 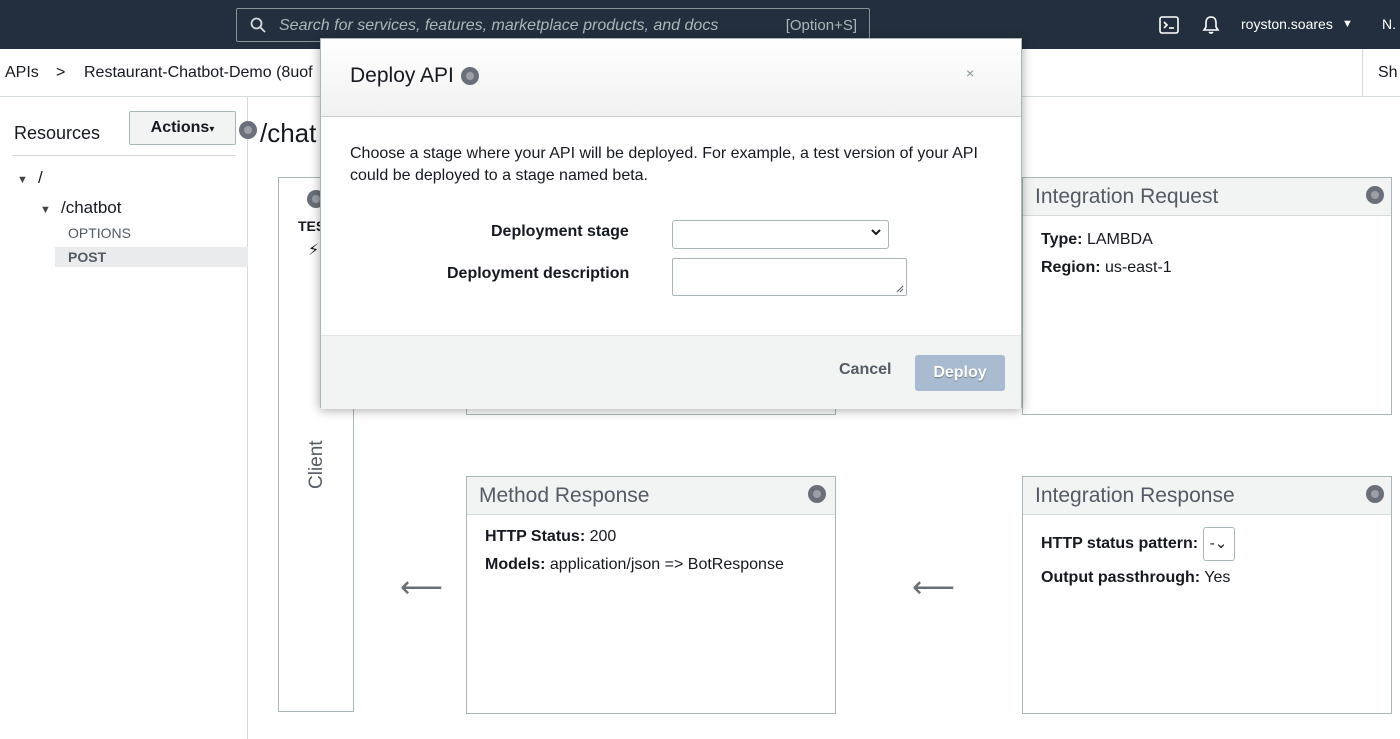 What do you see at coordinates (151, 257) in the screenshot?
I see `tree-item-post: POST` at bounding box center [151, 257].